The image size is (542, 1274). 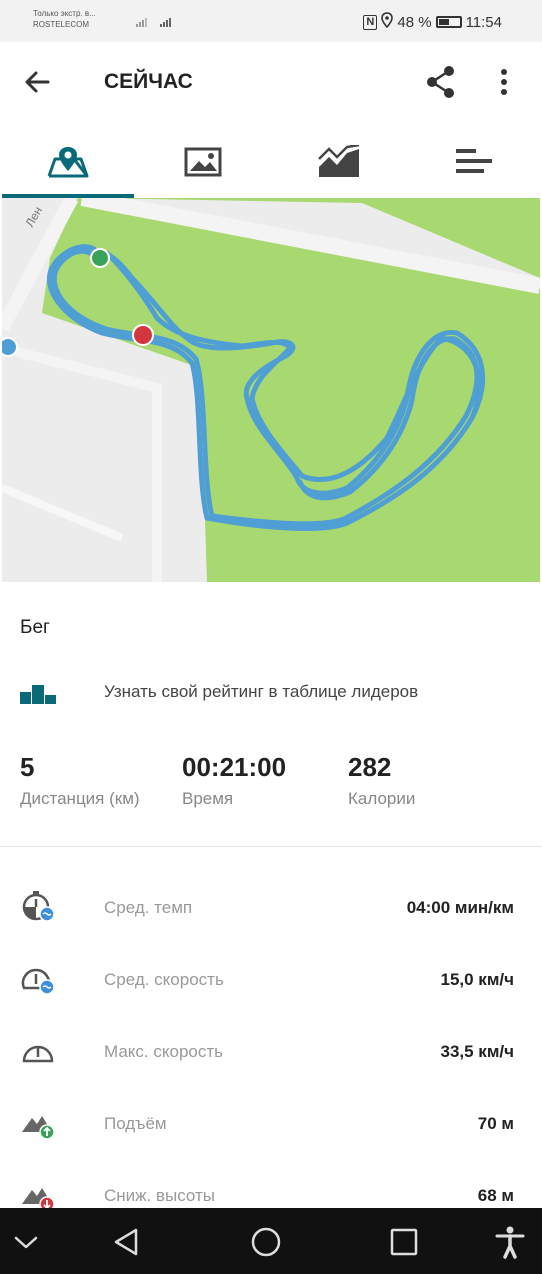 I want to click on pace-icon, so click(x=38, y=906).